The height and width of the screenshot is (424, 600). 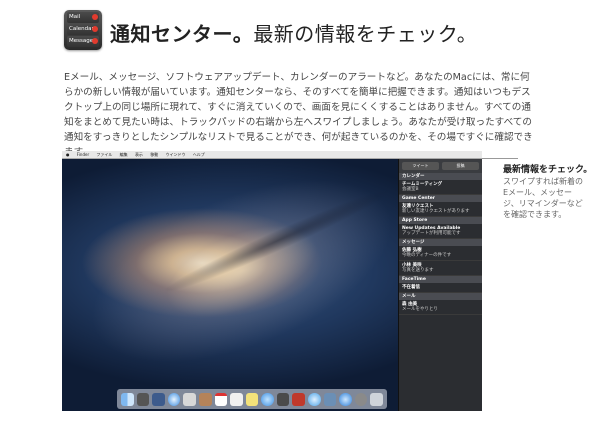 What do you see at coordinates (440, 231) in the screenshot?
I see `nc-item: New Updates Available アップデートが利用可能です` at bounding box center [440, 231].